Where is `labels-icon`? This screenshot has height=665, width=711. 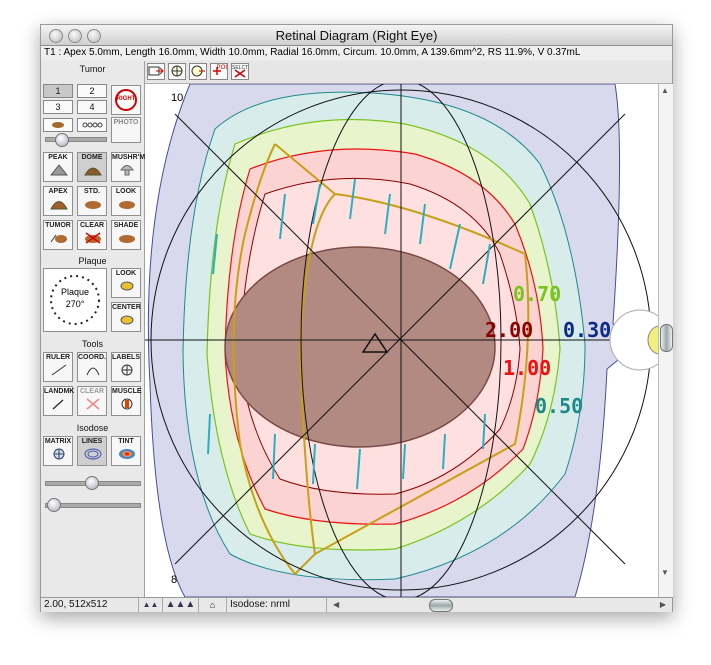 labels-icon is located at coordinates (127, 370).